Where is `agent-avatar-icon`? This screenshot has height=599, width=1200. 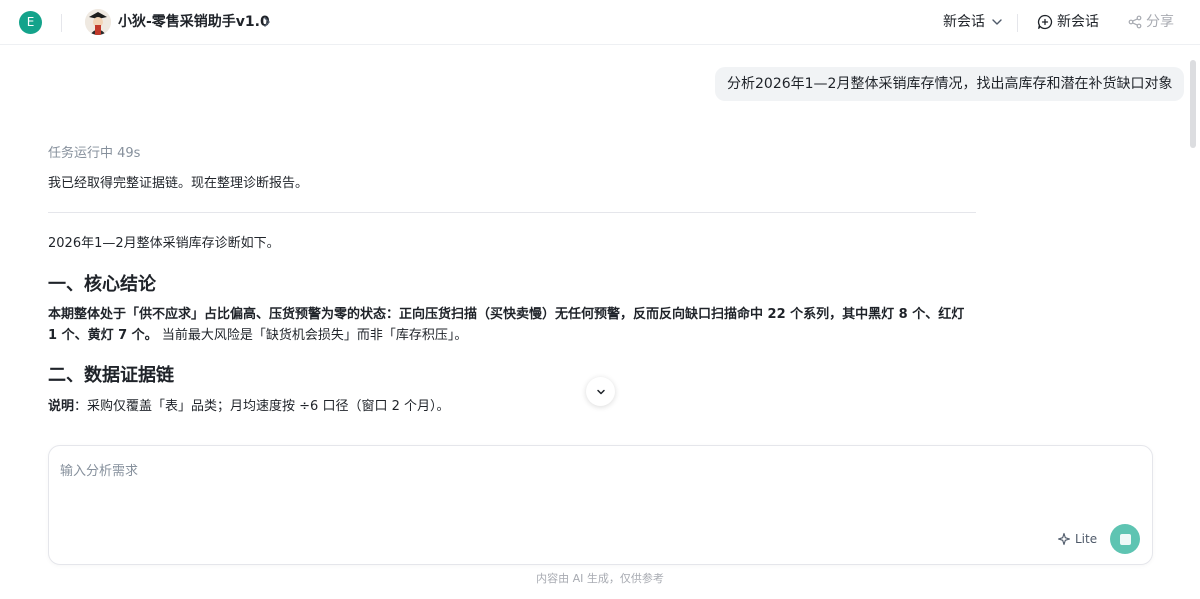 agent-avatar-icon is located at coordinates (98, 22).